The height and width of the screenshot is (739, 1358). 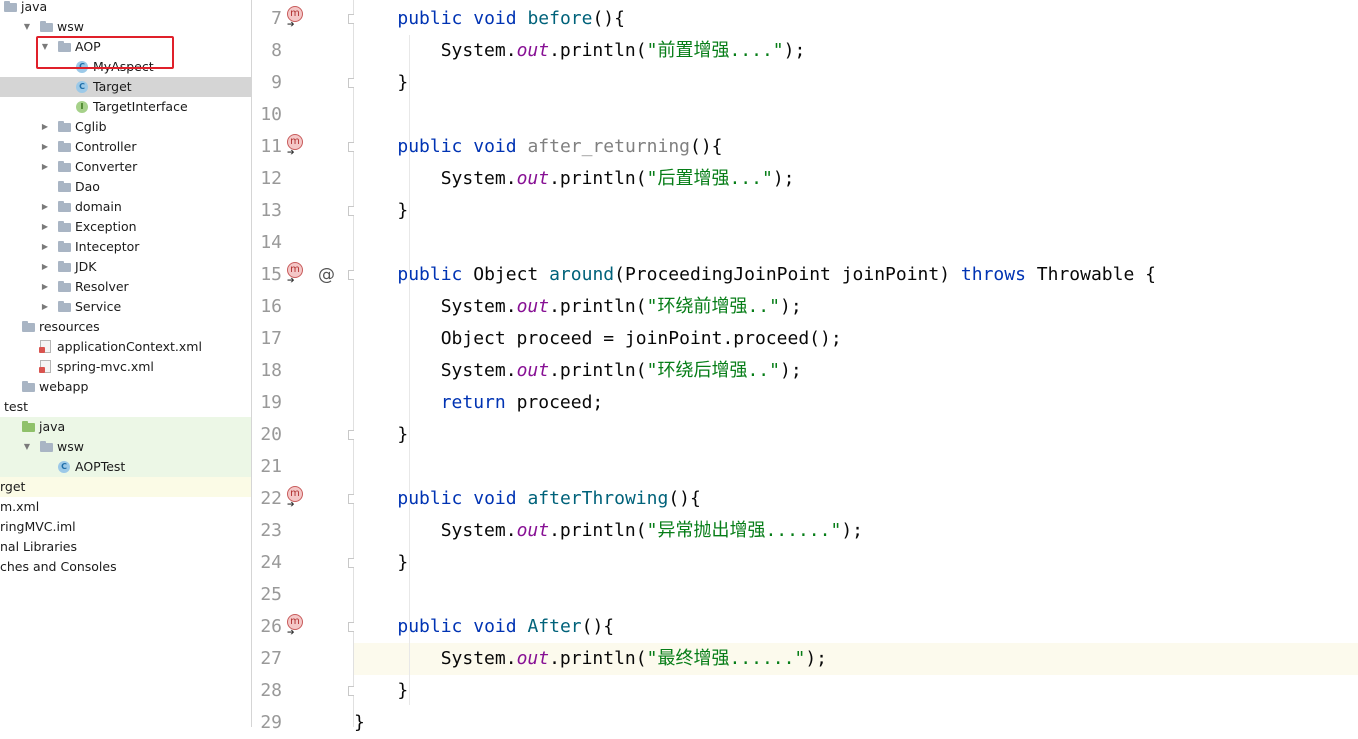 What do you see at coordinates (125, 367) in the screenshot?
I see `tree-item: spring-mvc.xml` at bounding box center [125, 367].